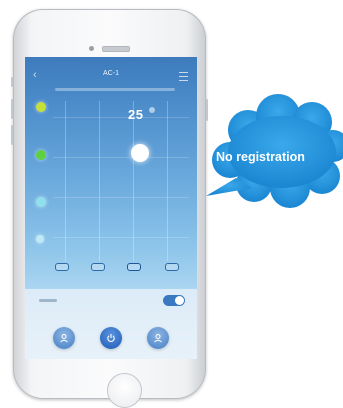 The image size is (343, 408). I want to click on speech-bubble, so click(274, 151).